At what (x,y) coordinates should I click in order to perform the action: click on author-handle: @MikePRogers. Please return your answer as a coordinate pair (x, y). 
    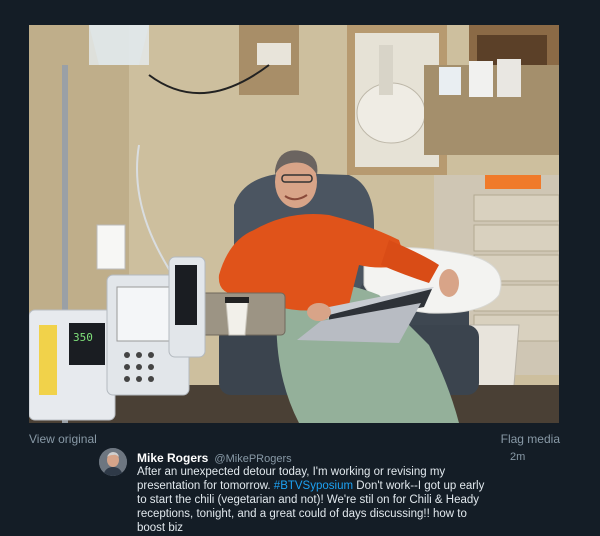
    Looking at the image, I should click on (252, 459).